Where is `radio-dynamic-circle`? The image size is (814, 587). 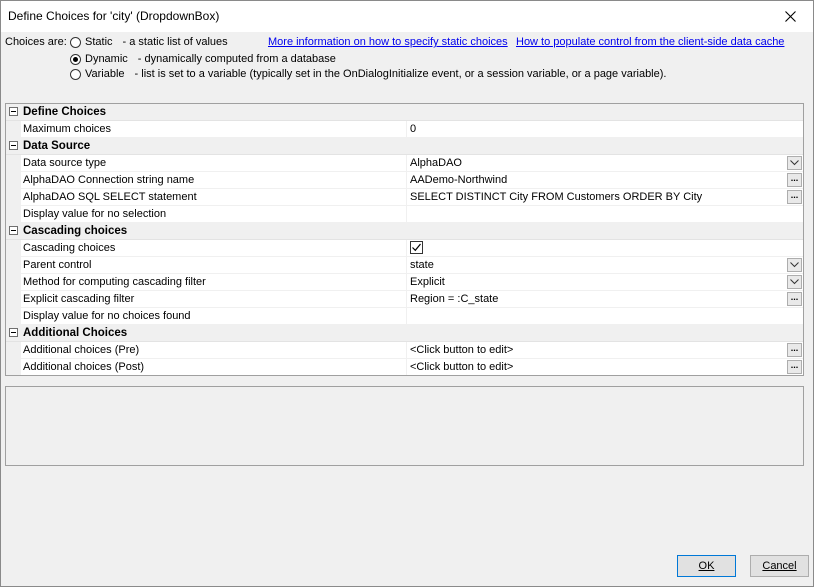
radio-dynamic-circle is located at coordinates (75, 59).